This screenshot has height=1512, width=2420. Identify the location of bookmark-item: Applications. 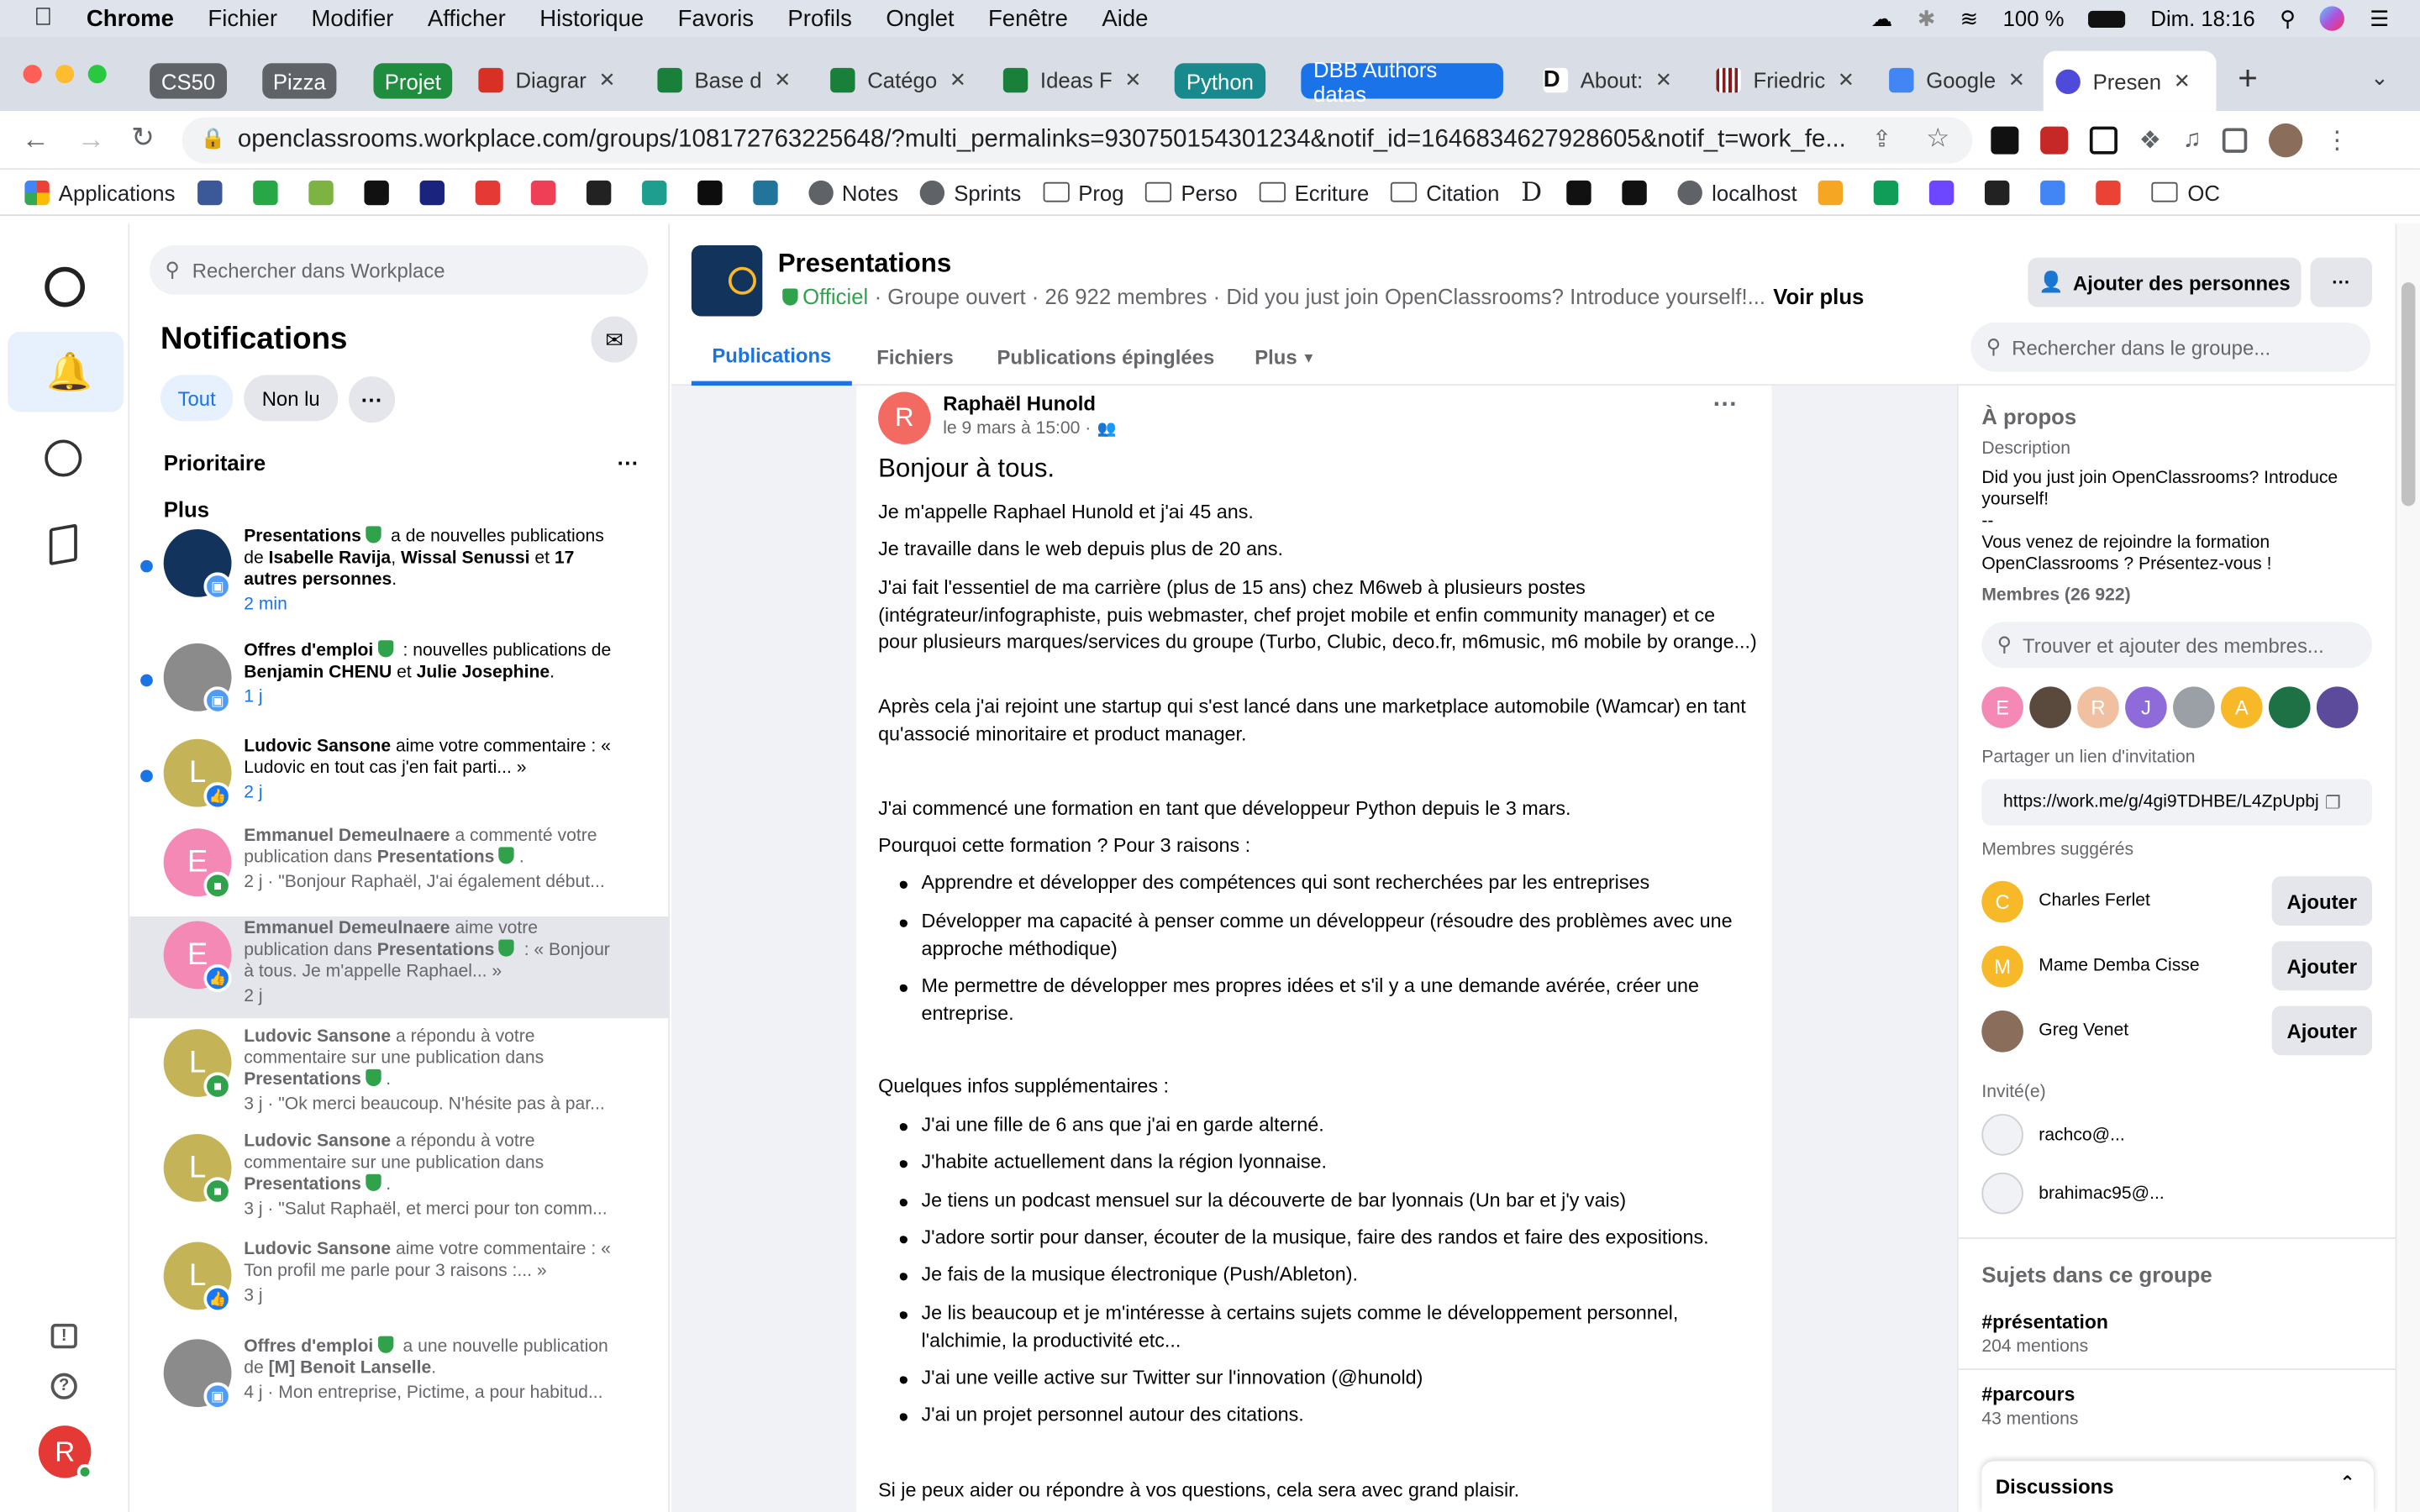
(99, 192).